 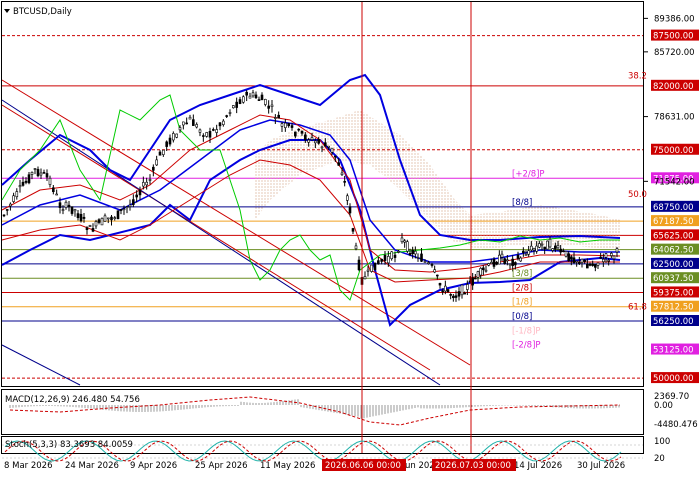 What do you see at coordinates (673, 293) in the screenshot?
I see `price-label-text: 59375.00` at bounding box center [673, 293].